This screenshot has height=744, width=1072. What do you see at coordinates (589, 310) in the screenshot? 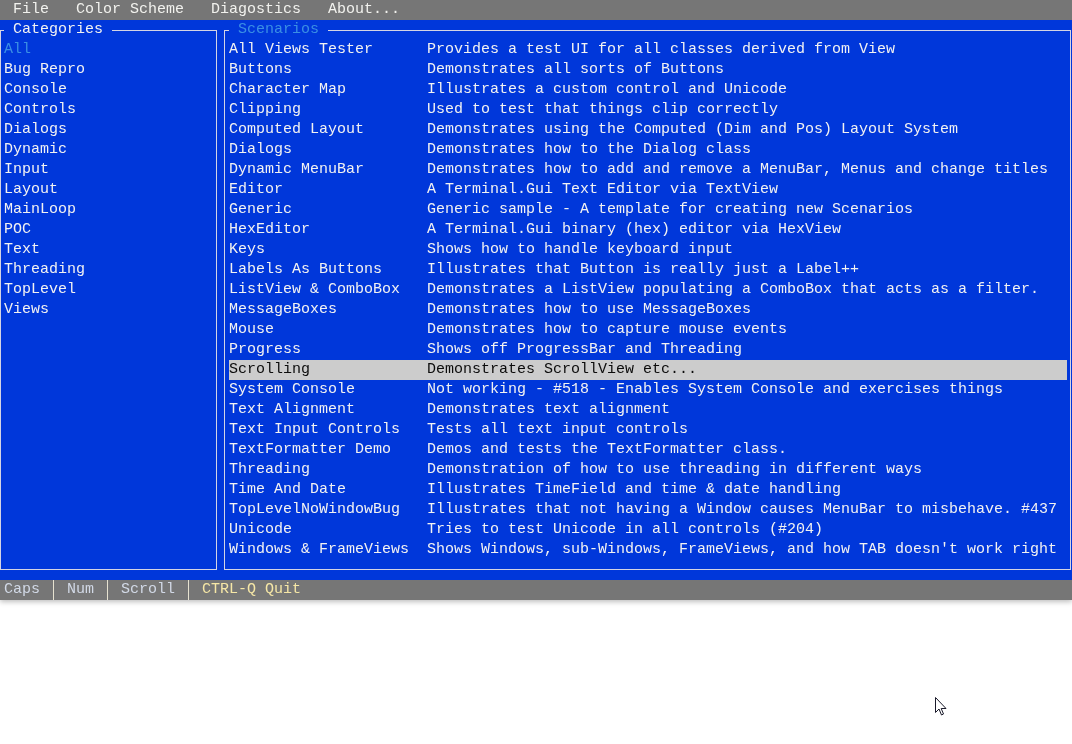
I see `scenario-description: Demonstrates how to use MessageBoxes` at bounding box center [589, 310].